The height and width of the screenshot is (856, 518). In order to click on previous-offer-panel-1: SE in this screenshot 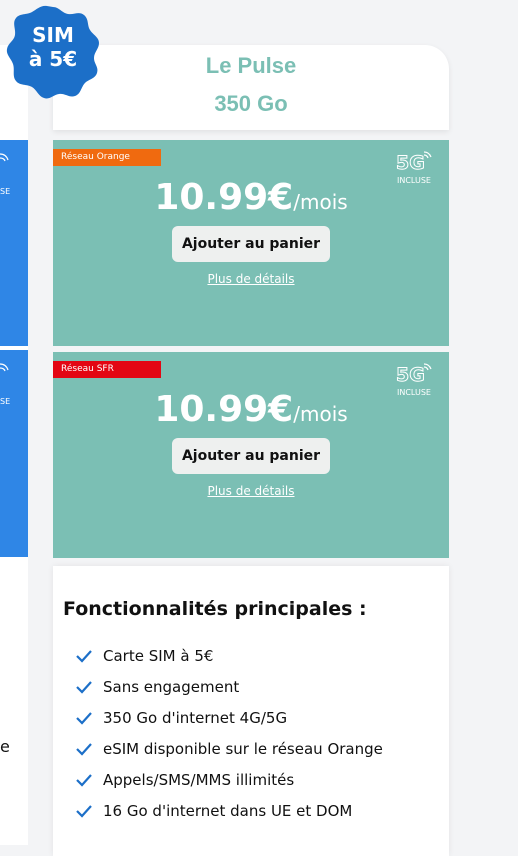, I will do `click(14, 243)`.